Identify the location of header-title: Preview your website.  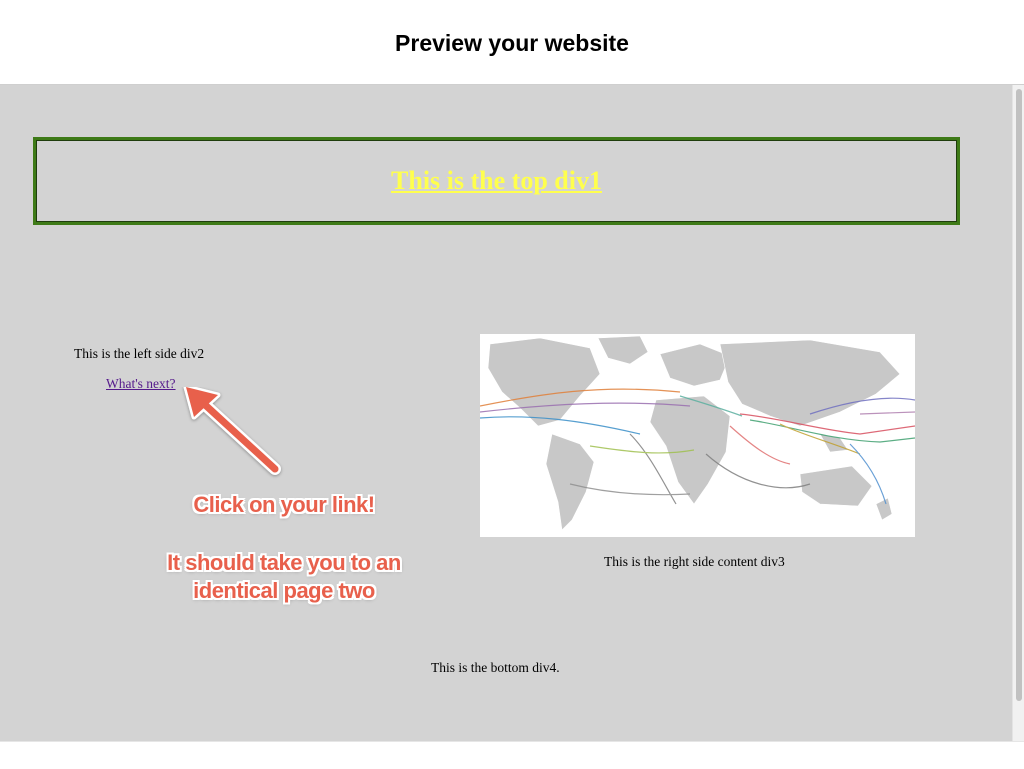
(512, 42).